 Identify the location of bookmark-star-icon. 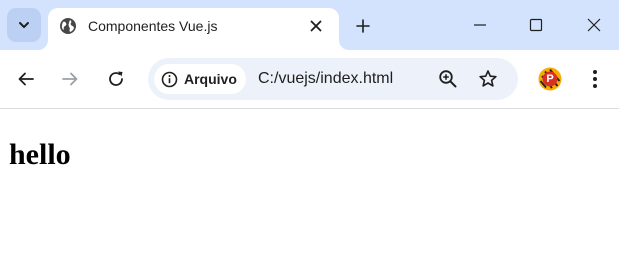
(488, 79).